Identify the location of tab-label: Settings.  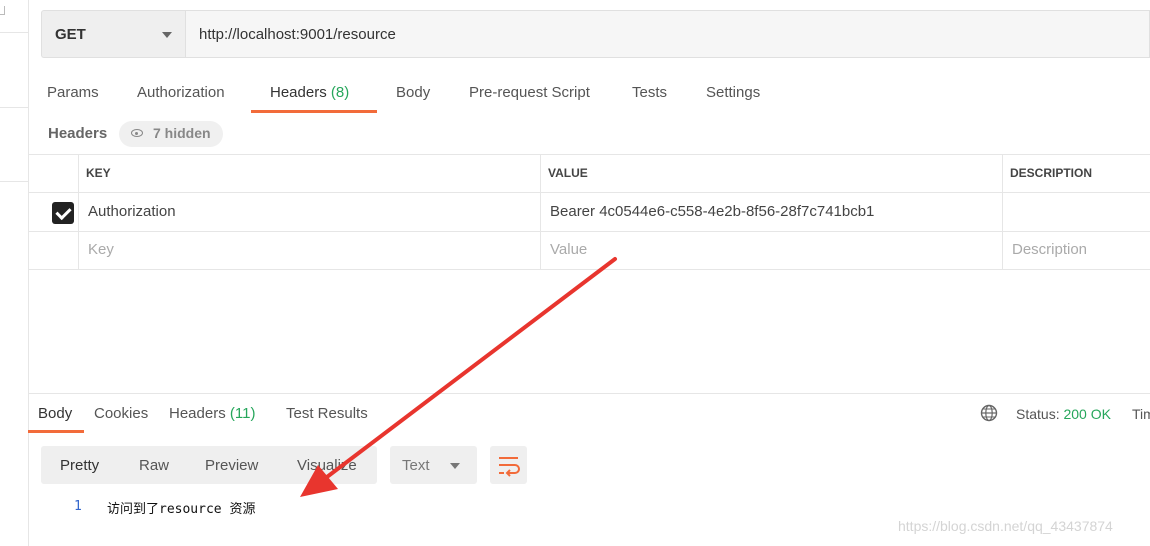
(733, 92).